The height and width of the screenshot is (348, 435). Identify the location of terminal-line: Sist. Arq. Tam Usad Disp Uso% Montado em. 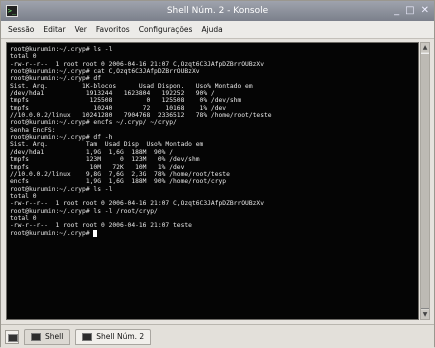
(107, 145).